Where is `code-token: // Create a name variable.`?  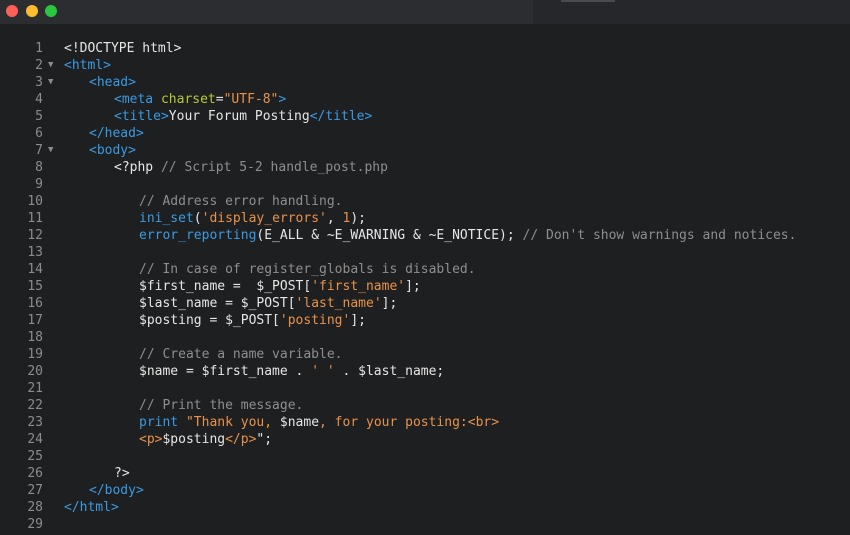
code-token: // Create a name variable. is located at coordinates (241, 354).